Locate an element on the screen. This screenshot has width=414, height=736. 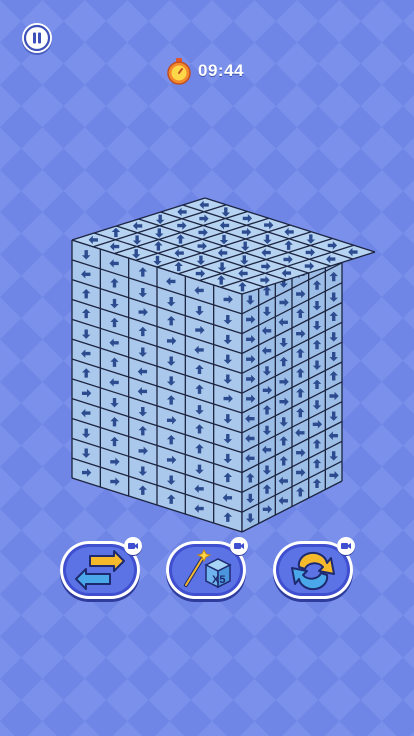
swap-powerup-button is located at coordinates (101, 568).